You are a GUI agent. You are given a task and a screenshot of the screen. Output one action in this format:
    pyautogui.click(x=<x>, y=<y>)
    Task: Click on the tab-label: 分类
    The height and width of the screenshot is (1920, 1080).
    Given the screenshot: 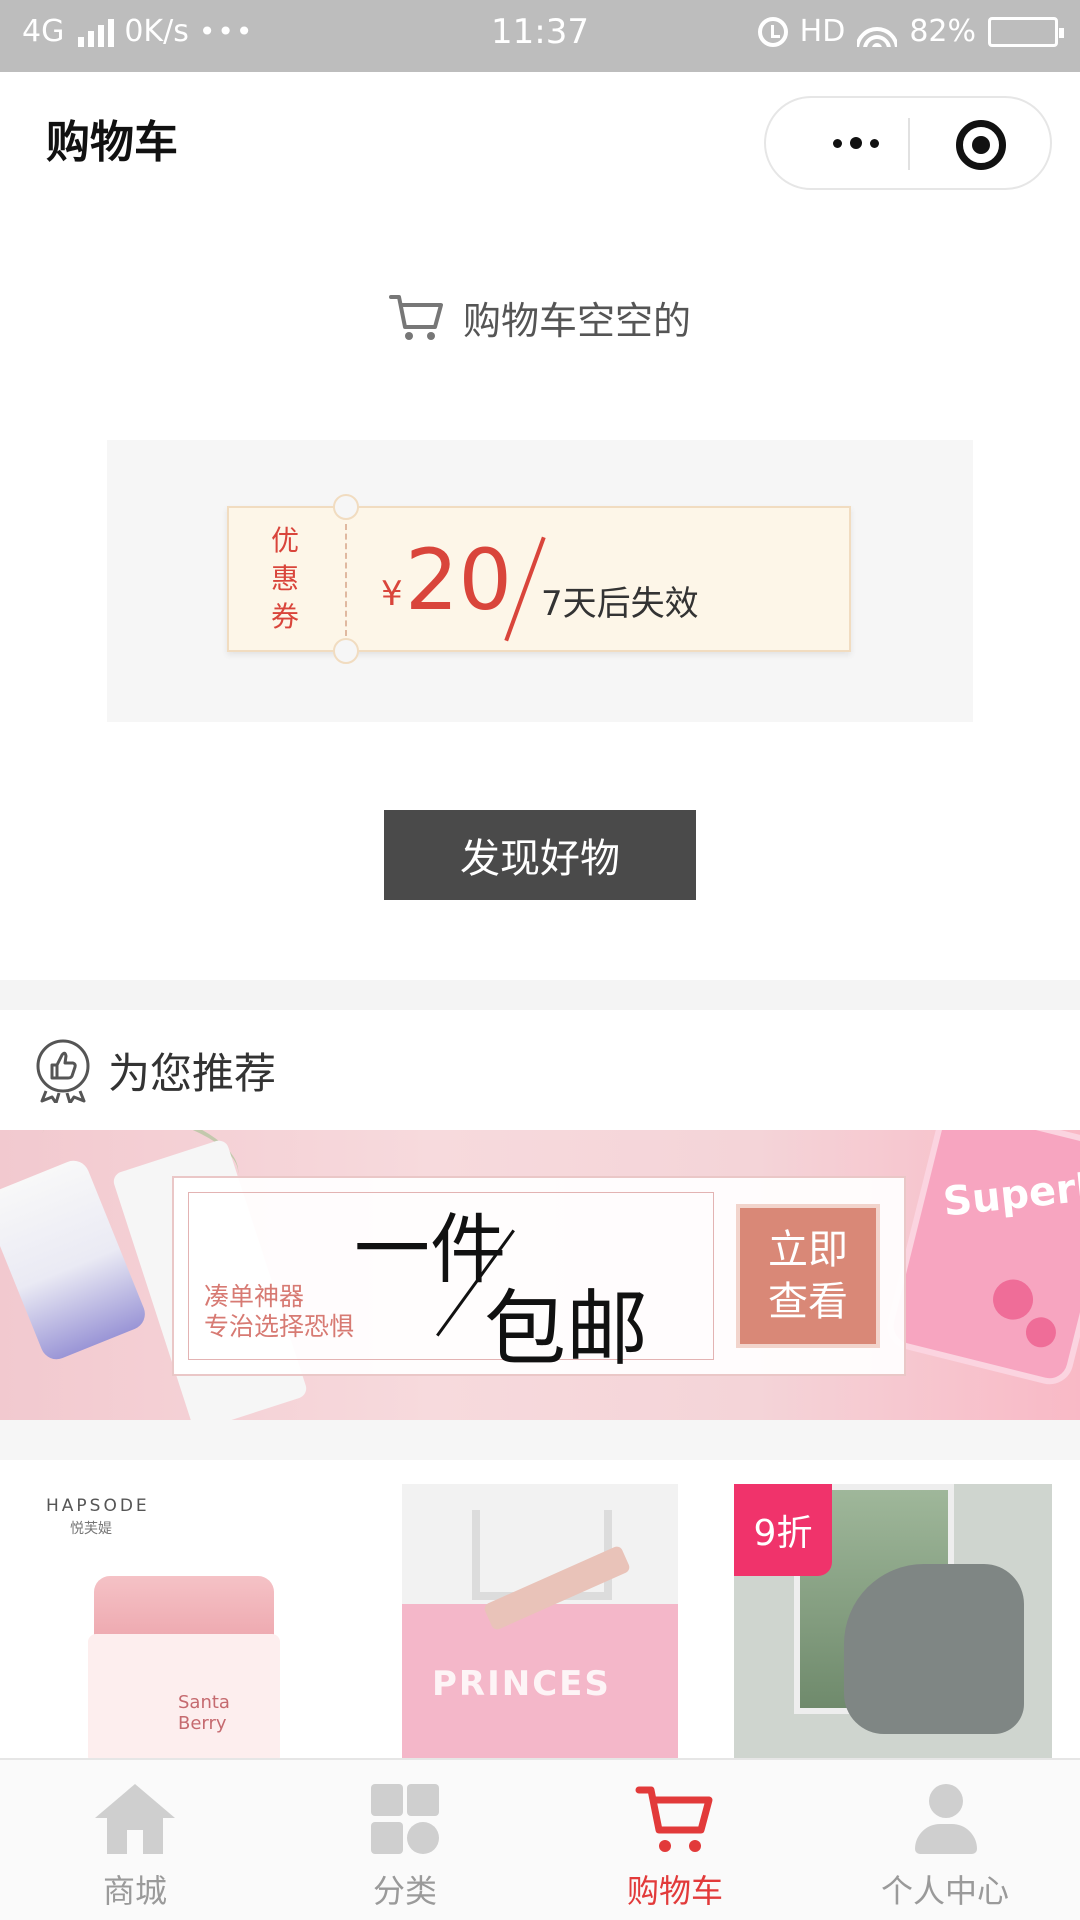 What is the action you would take?
    pyautogui.click(x=404, y=1891)
    